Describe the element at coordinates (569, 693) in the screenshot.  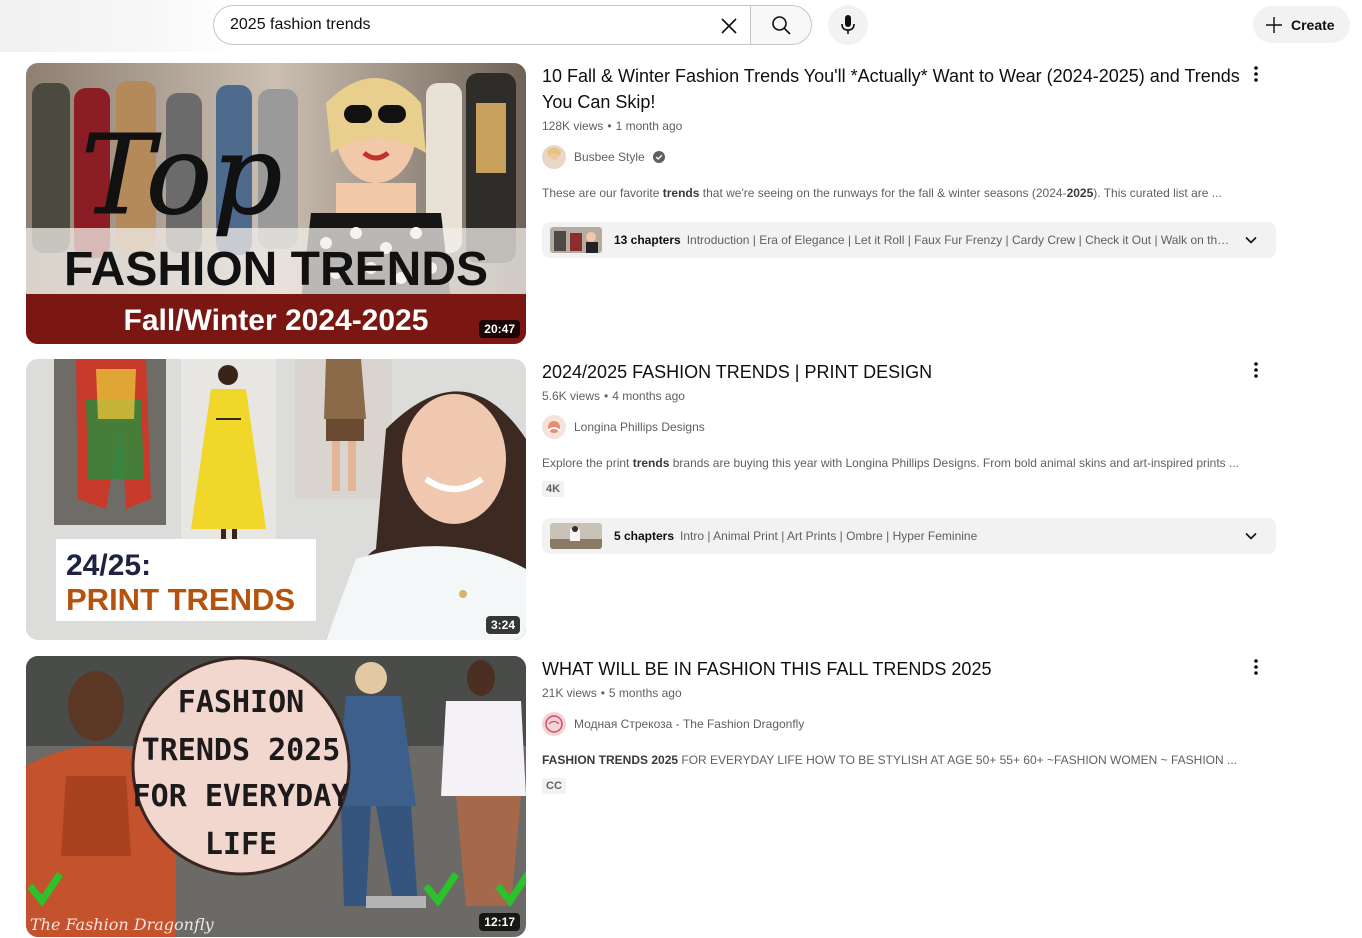
I see `view-count: 21K views` at that location.